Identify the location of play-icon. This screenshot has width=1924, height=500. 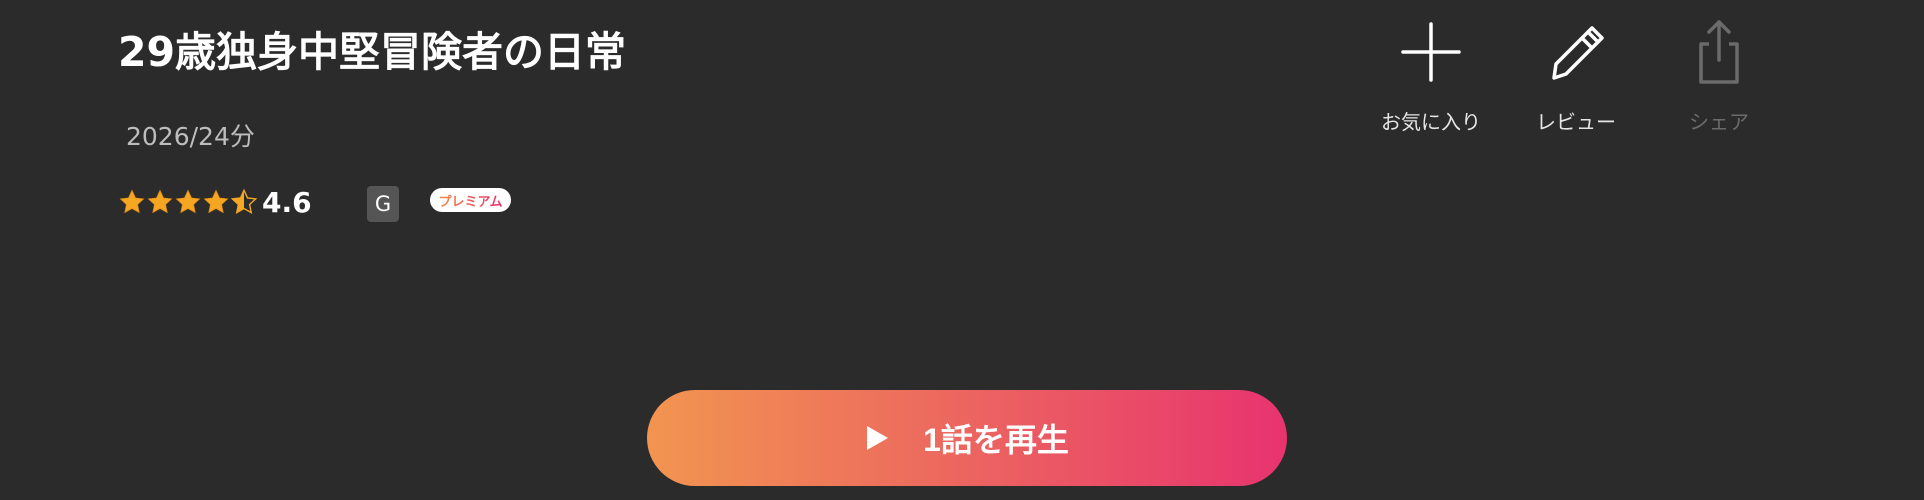
(878, 438).